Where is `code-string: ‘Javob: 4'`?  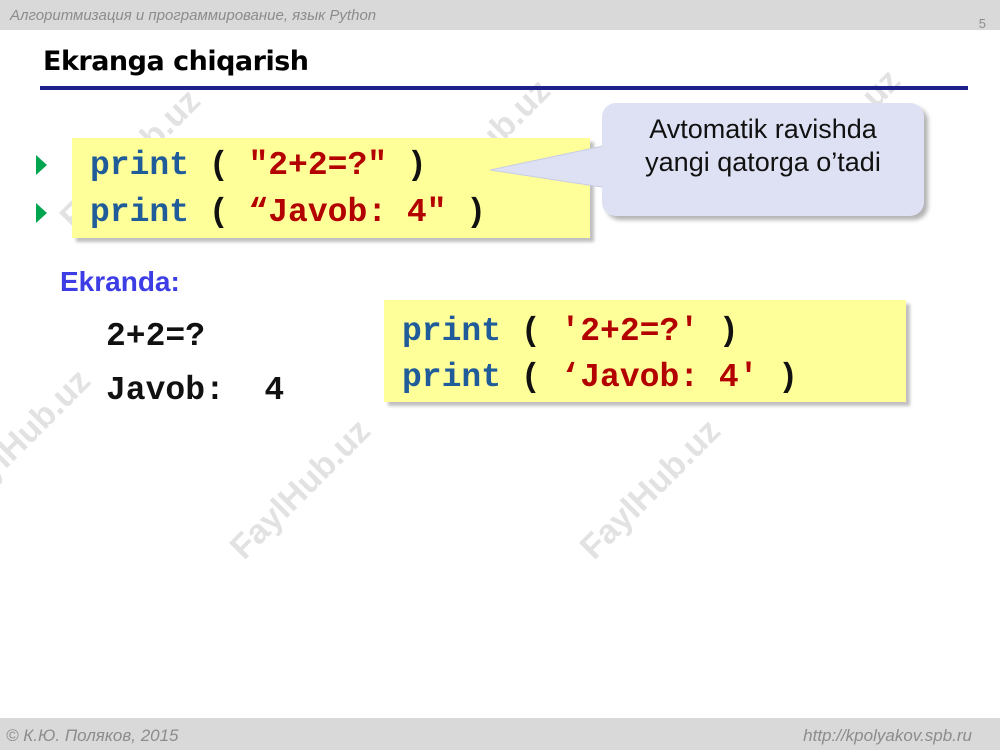
code-string: ‘Javob: 4' is located at coordinates (659, 377).